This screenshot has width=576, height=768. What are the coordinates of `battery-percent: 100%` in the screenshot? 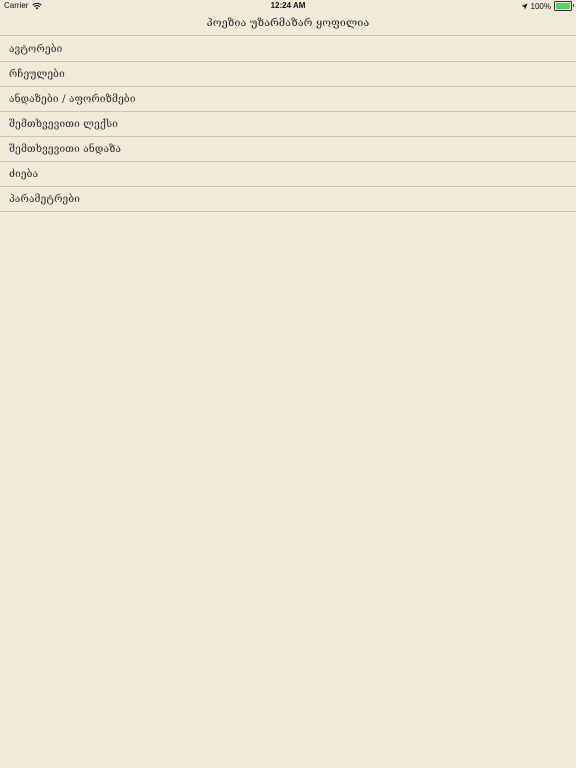 It's located at (540, 6).